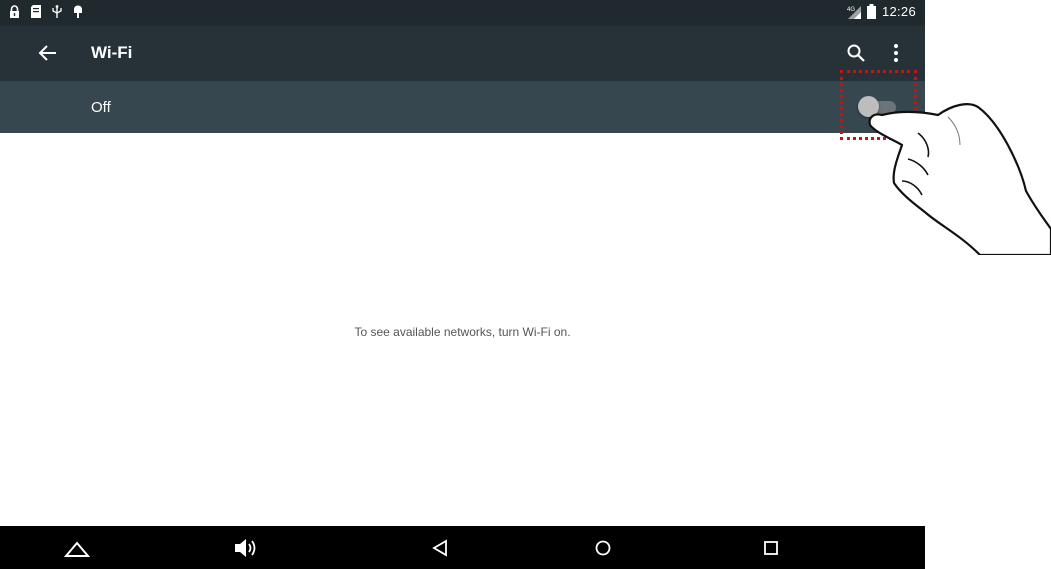 This screenshot has height=569, width=1051. What do you see at coordinates (462, 107) in the screenshot?
I see `wifi-switch-bar: Off` at bounding box center [462, 107].